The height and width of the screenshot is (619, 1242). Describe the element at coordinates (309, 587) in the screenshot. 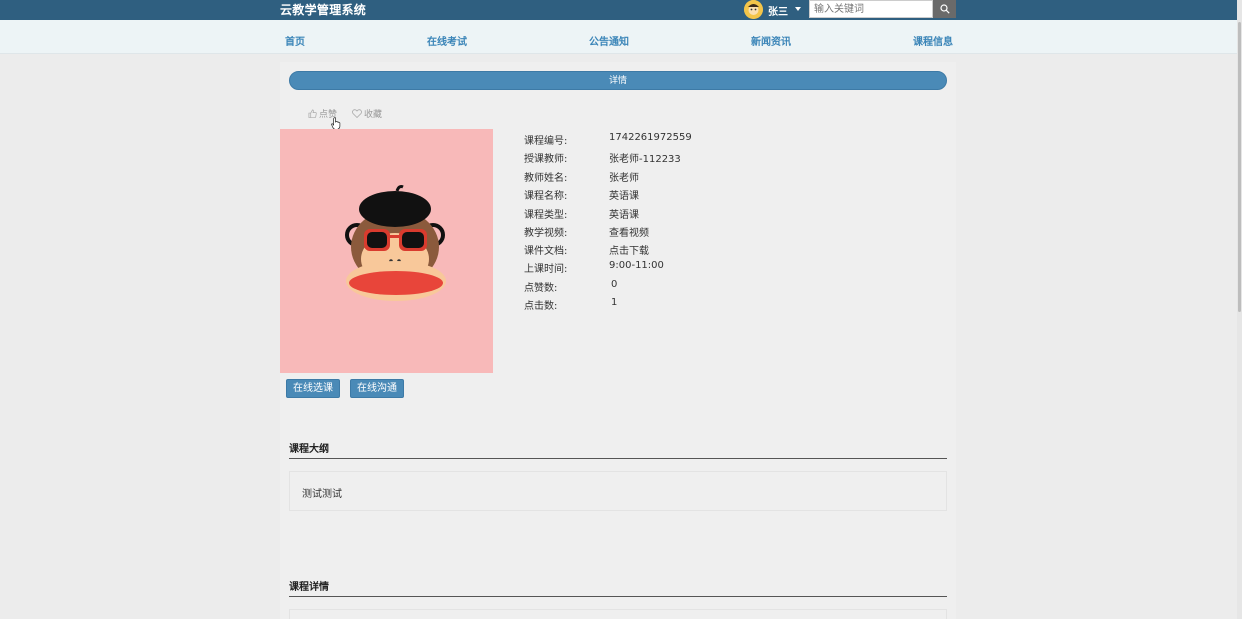

I see `course-details-title: 课程详情` at that location.